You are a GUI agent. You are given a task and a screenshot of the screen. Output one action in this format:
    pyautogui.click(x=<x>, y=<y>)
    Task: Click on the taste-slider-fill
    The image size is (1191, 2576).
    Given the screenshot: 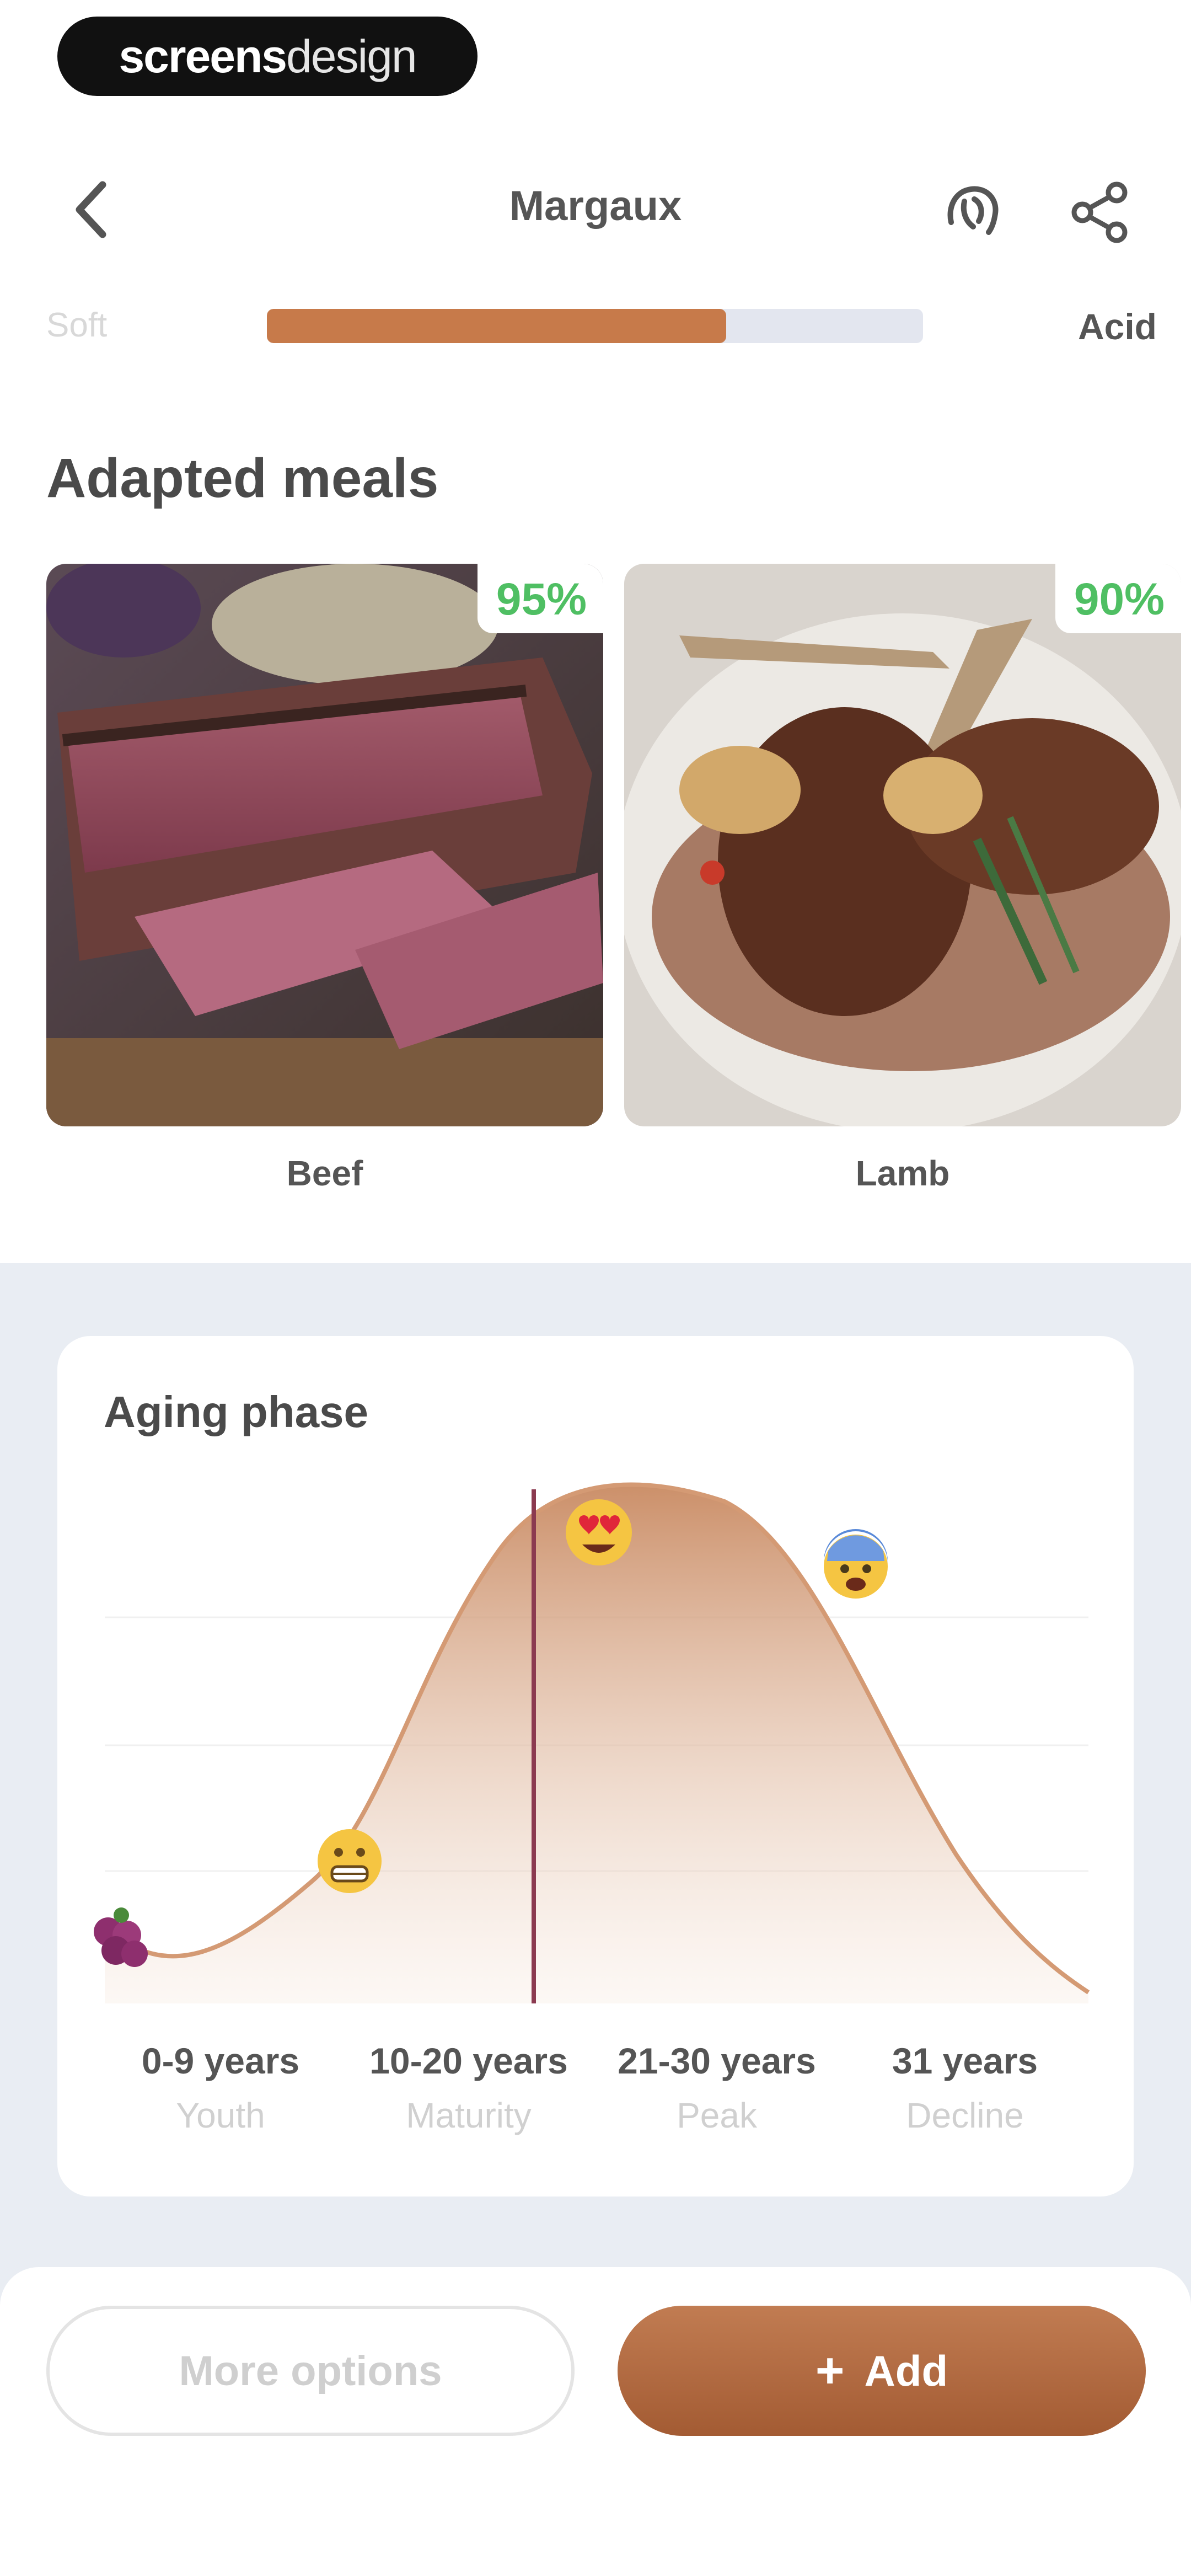 What is the action you would take?
    pyautogui.click(x=496, y=326)
    